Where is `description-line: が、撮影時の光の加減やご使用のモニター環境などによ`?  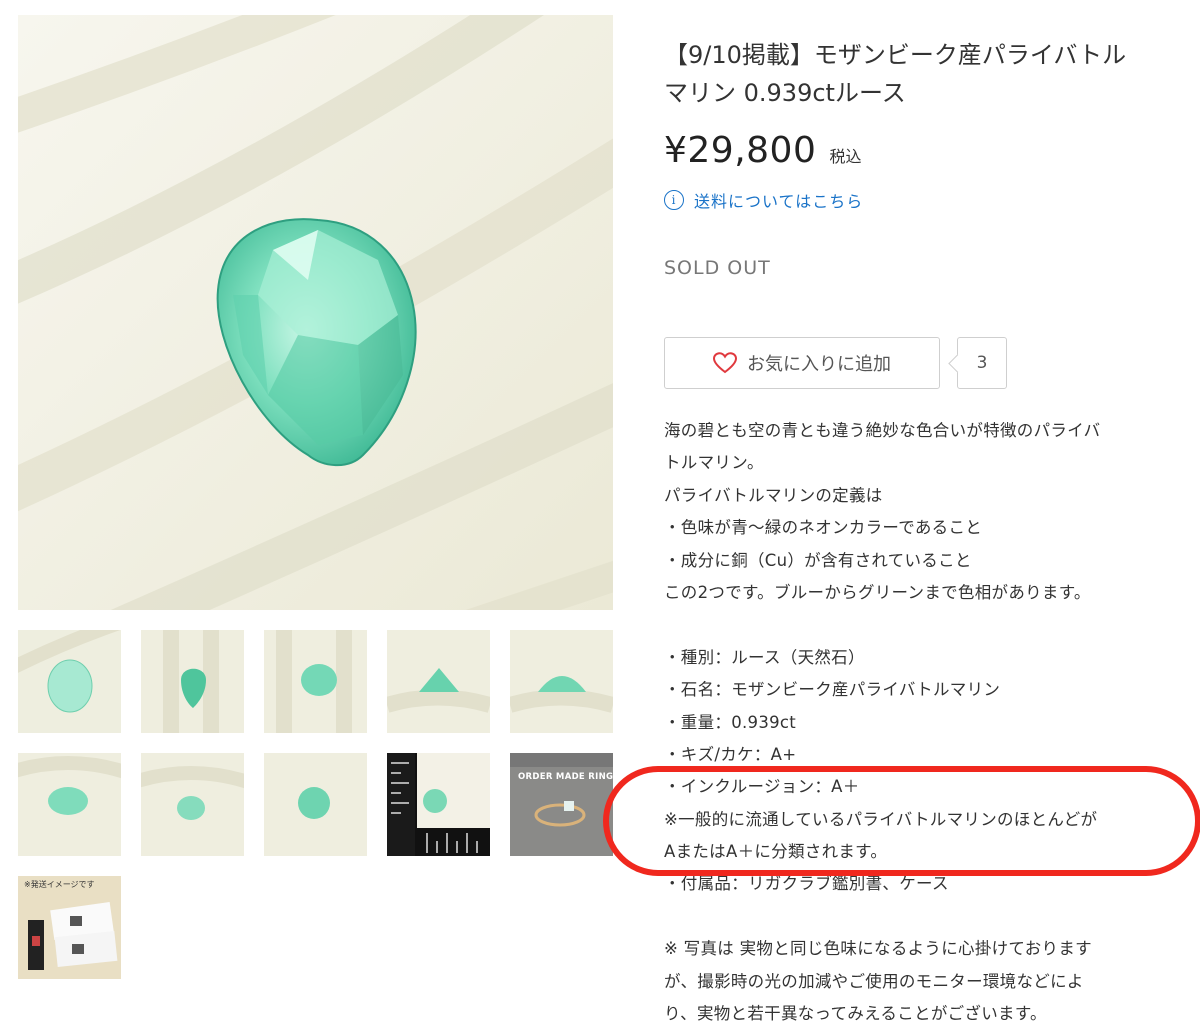
description-line: が、撮影時の光の加減やご使用のモニター環境などによ is located at coordinates (874, 981).